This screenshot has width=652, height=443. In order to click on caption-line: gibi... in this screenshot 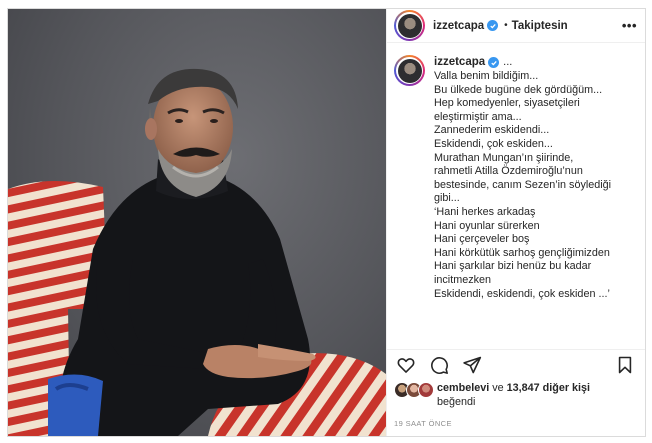, I will do `click(447, 198)`.